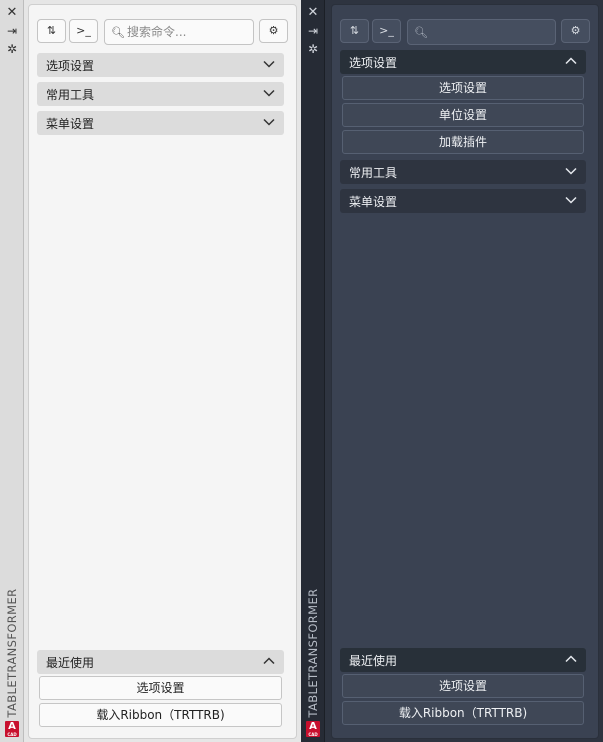 The height and width of the screenshot is (742, 603). What do you see at coordinates (463, 115) in the screenshot?
I see `menu-item-units: 单位设置` at bounding box center [463, 115].